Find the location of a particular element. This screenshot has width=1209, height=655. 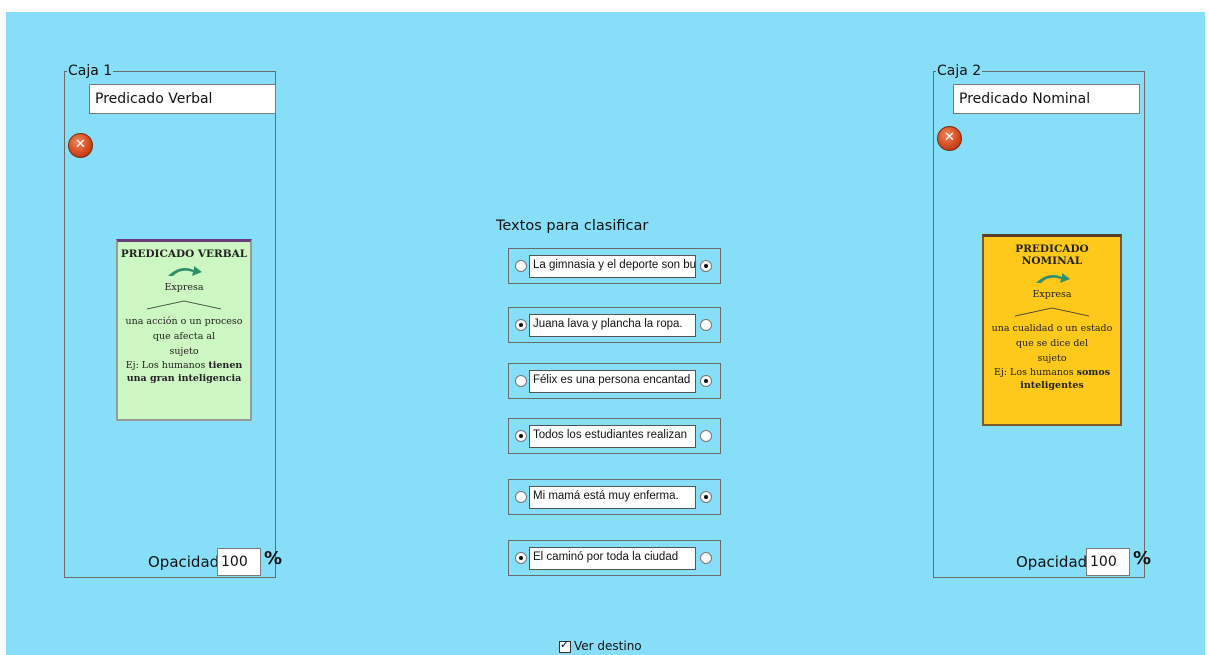

text-item-label: El caminó por toda la ciudad is located at coordinates (612, 558).